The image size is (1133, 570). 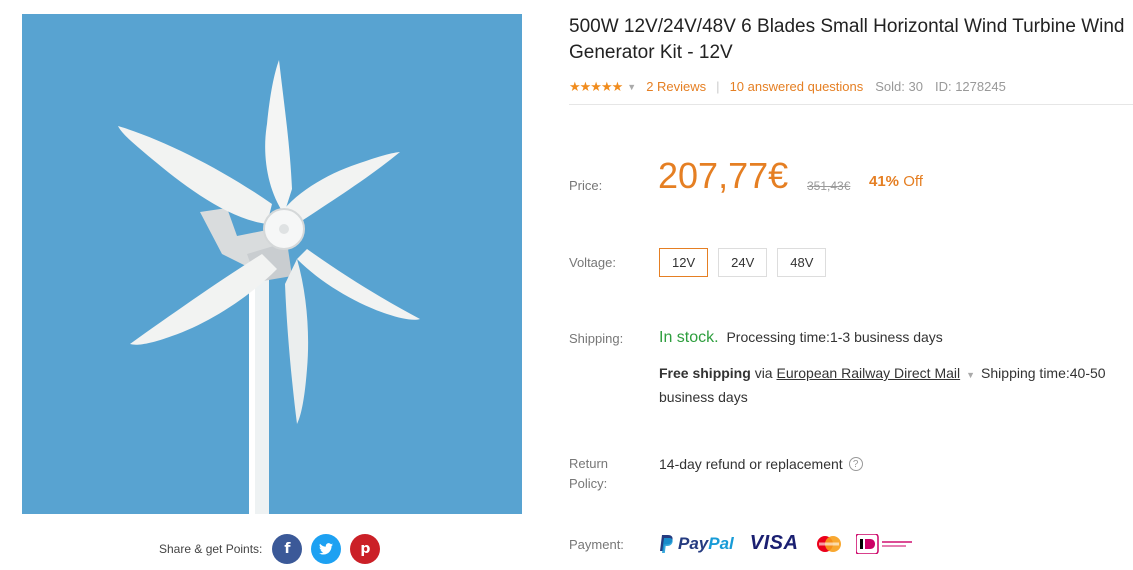 What do you see at coordinates (596, 338) in the screenshot?
I see `shipping-label: Shipping:` at bounding box center [596, 338].